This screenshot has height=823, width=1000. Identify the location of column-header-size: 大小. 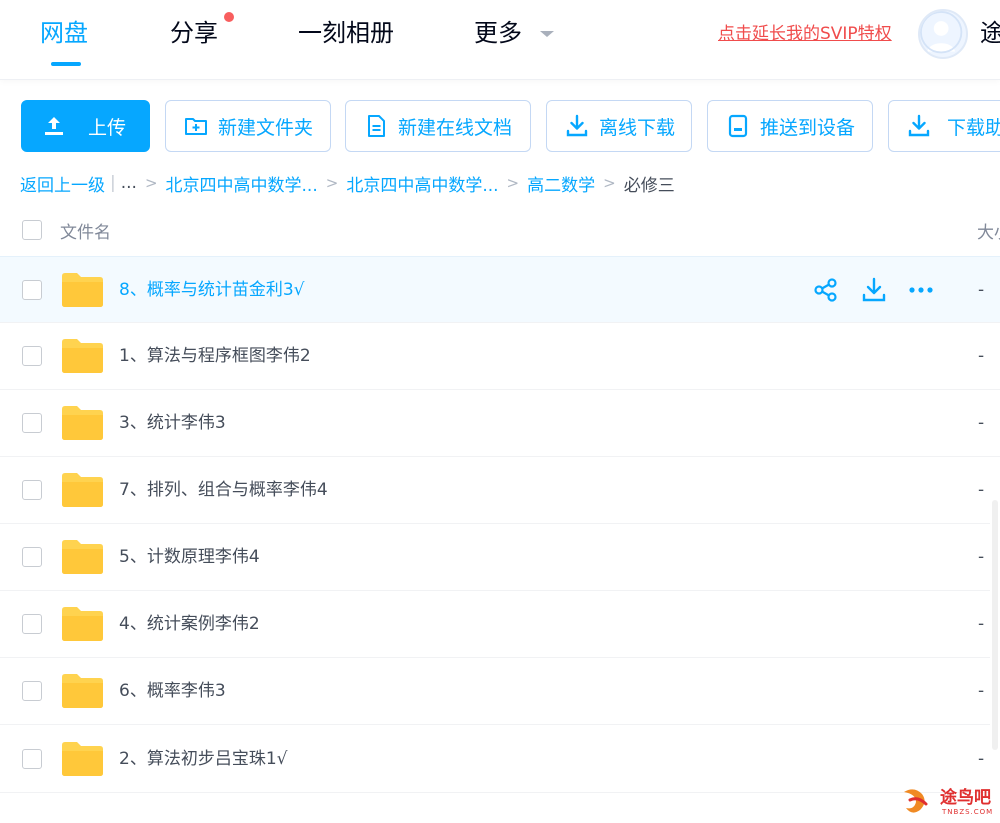
(988, 230).